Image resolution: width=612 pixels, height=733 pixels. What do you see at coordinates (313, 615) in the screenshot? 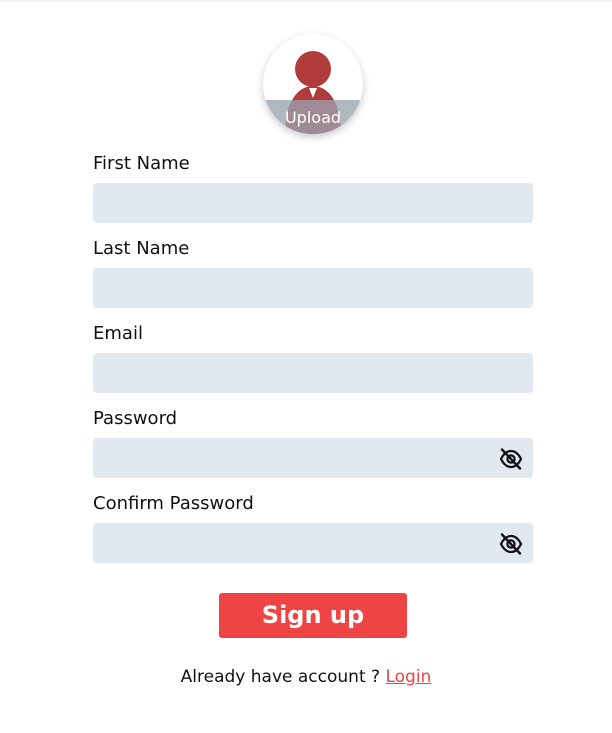
I see `sign-up-button: Sign up` at bounding box center [313, 615].